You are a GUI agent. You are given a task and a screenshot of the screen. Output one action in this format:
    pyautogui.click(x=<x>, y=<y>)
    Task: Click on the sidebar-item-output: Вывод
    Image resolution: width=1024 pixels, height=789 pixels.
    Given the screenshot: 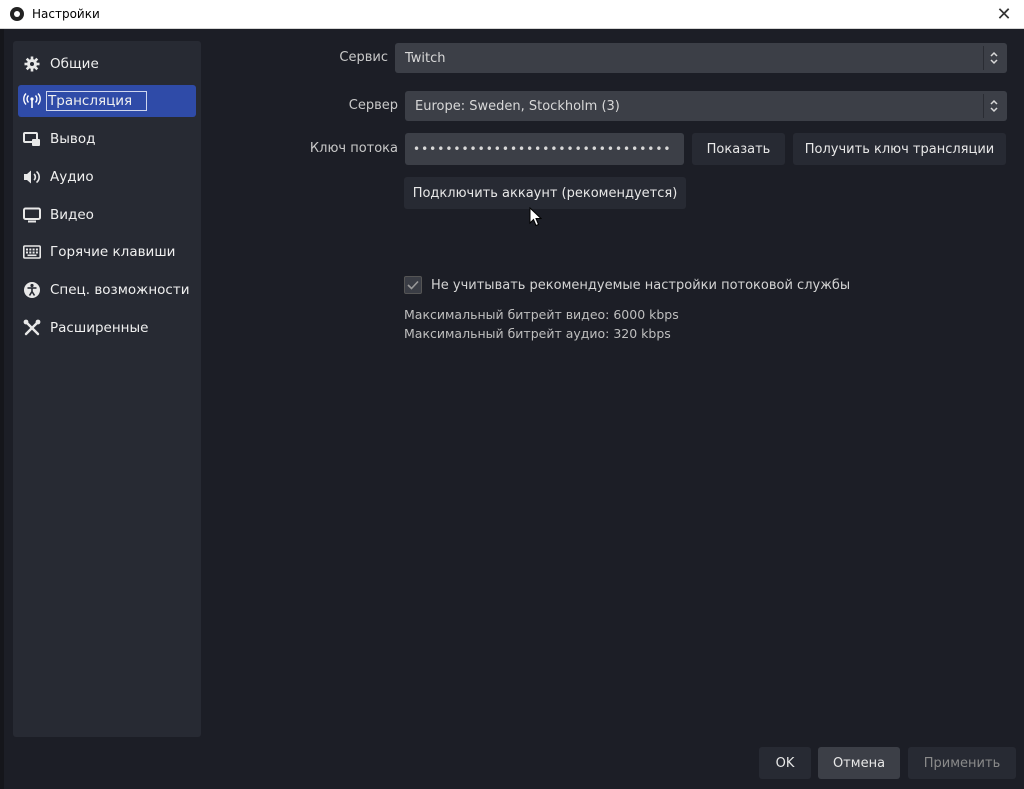 What is the action you would take?
    pyautogui.click(x=107, y=139)
    